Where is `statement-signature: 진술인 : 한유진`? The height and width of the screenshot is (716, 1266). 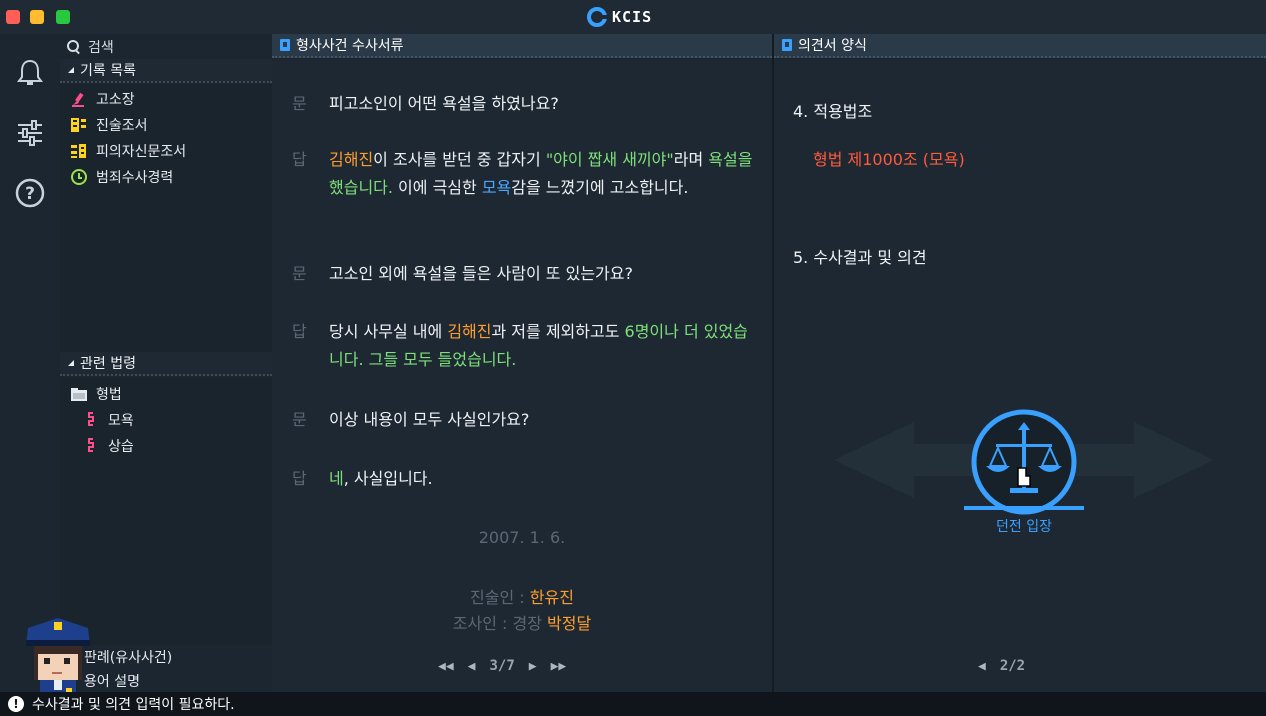
statement-signature: 진술인 : 한유진 is located at coordinates (522, 596).